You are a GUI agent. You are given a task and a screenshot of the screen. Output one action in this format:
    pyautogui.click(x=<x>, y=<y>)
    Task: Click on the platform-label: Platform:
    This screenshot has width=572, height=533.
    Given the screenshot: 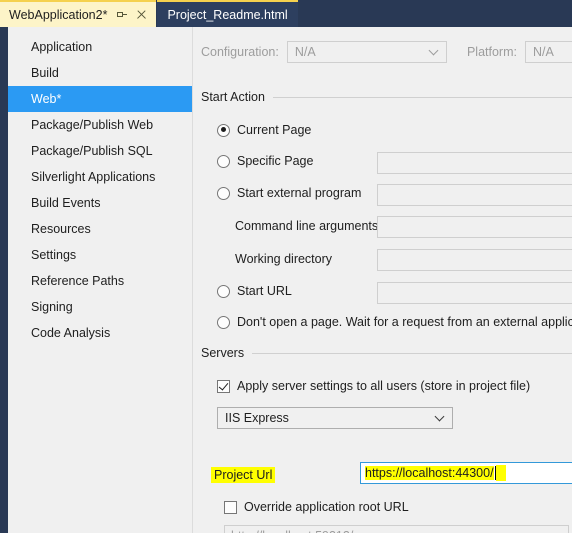 What is the action you would take?
    pyautogui.click(x=491, y=52)
    